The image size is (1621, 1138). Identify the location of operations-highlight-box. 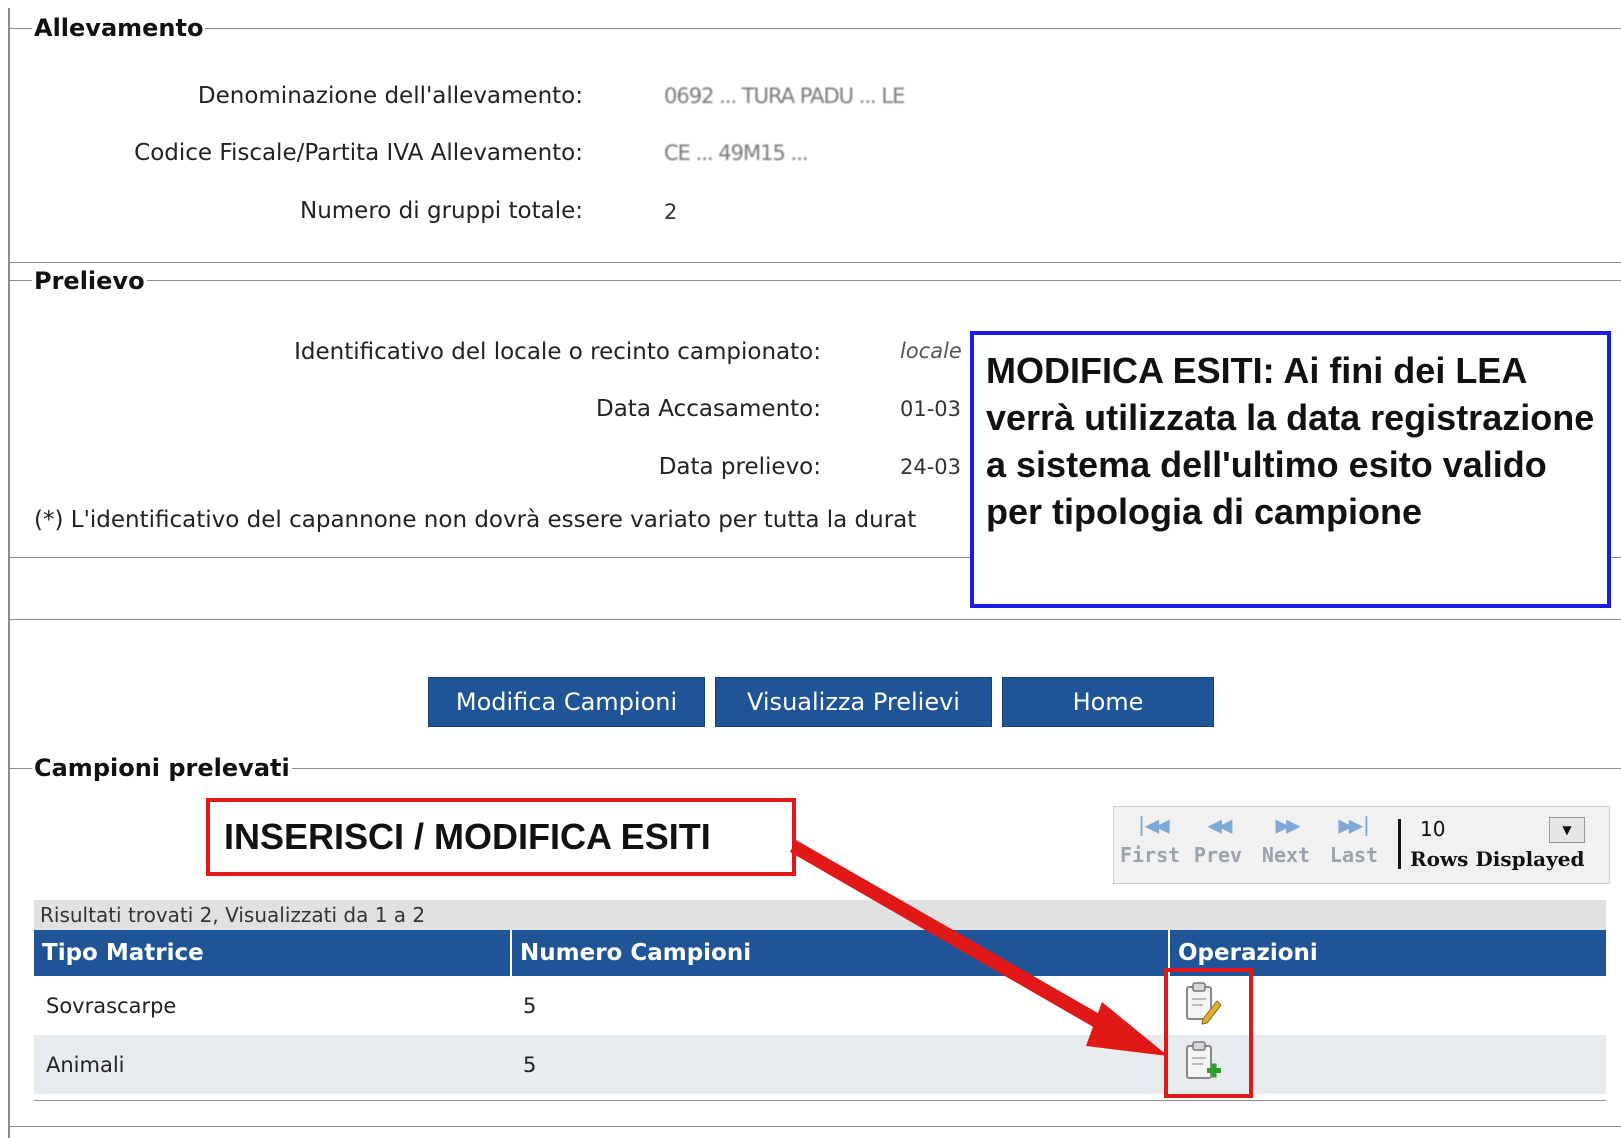
(1208, 1033).